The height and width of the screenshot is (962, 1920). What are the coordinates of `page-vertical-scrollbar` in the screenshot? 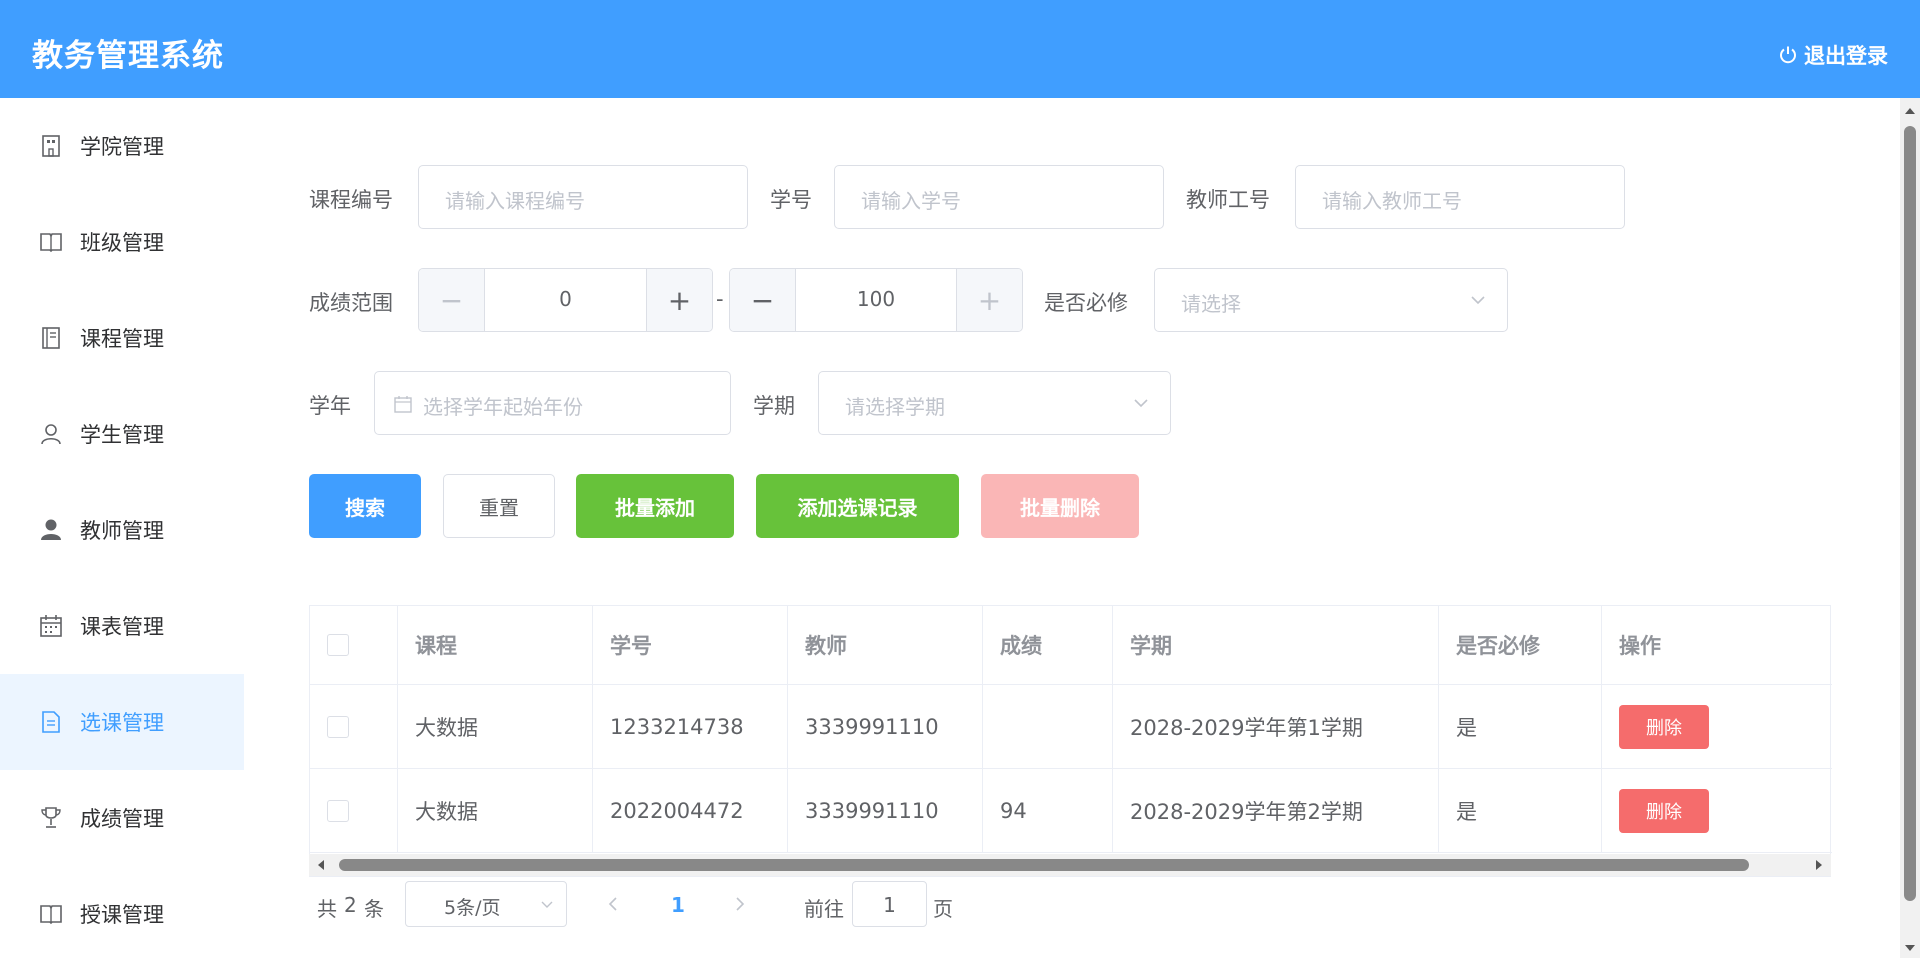 It's located at (1910, 528).